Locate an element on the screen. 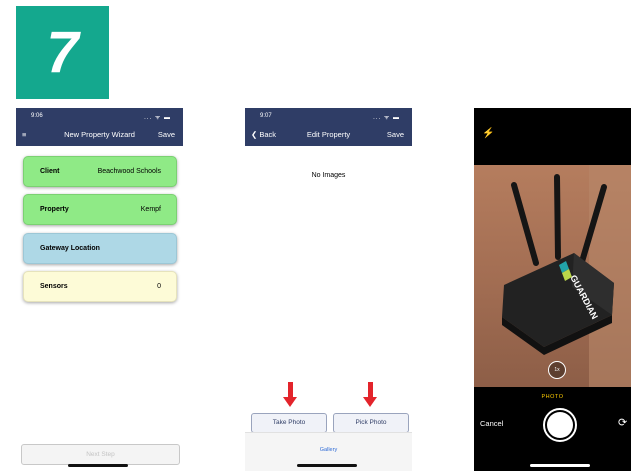  take-photo-button: Take Photo is located at coordinates (289, 423).